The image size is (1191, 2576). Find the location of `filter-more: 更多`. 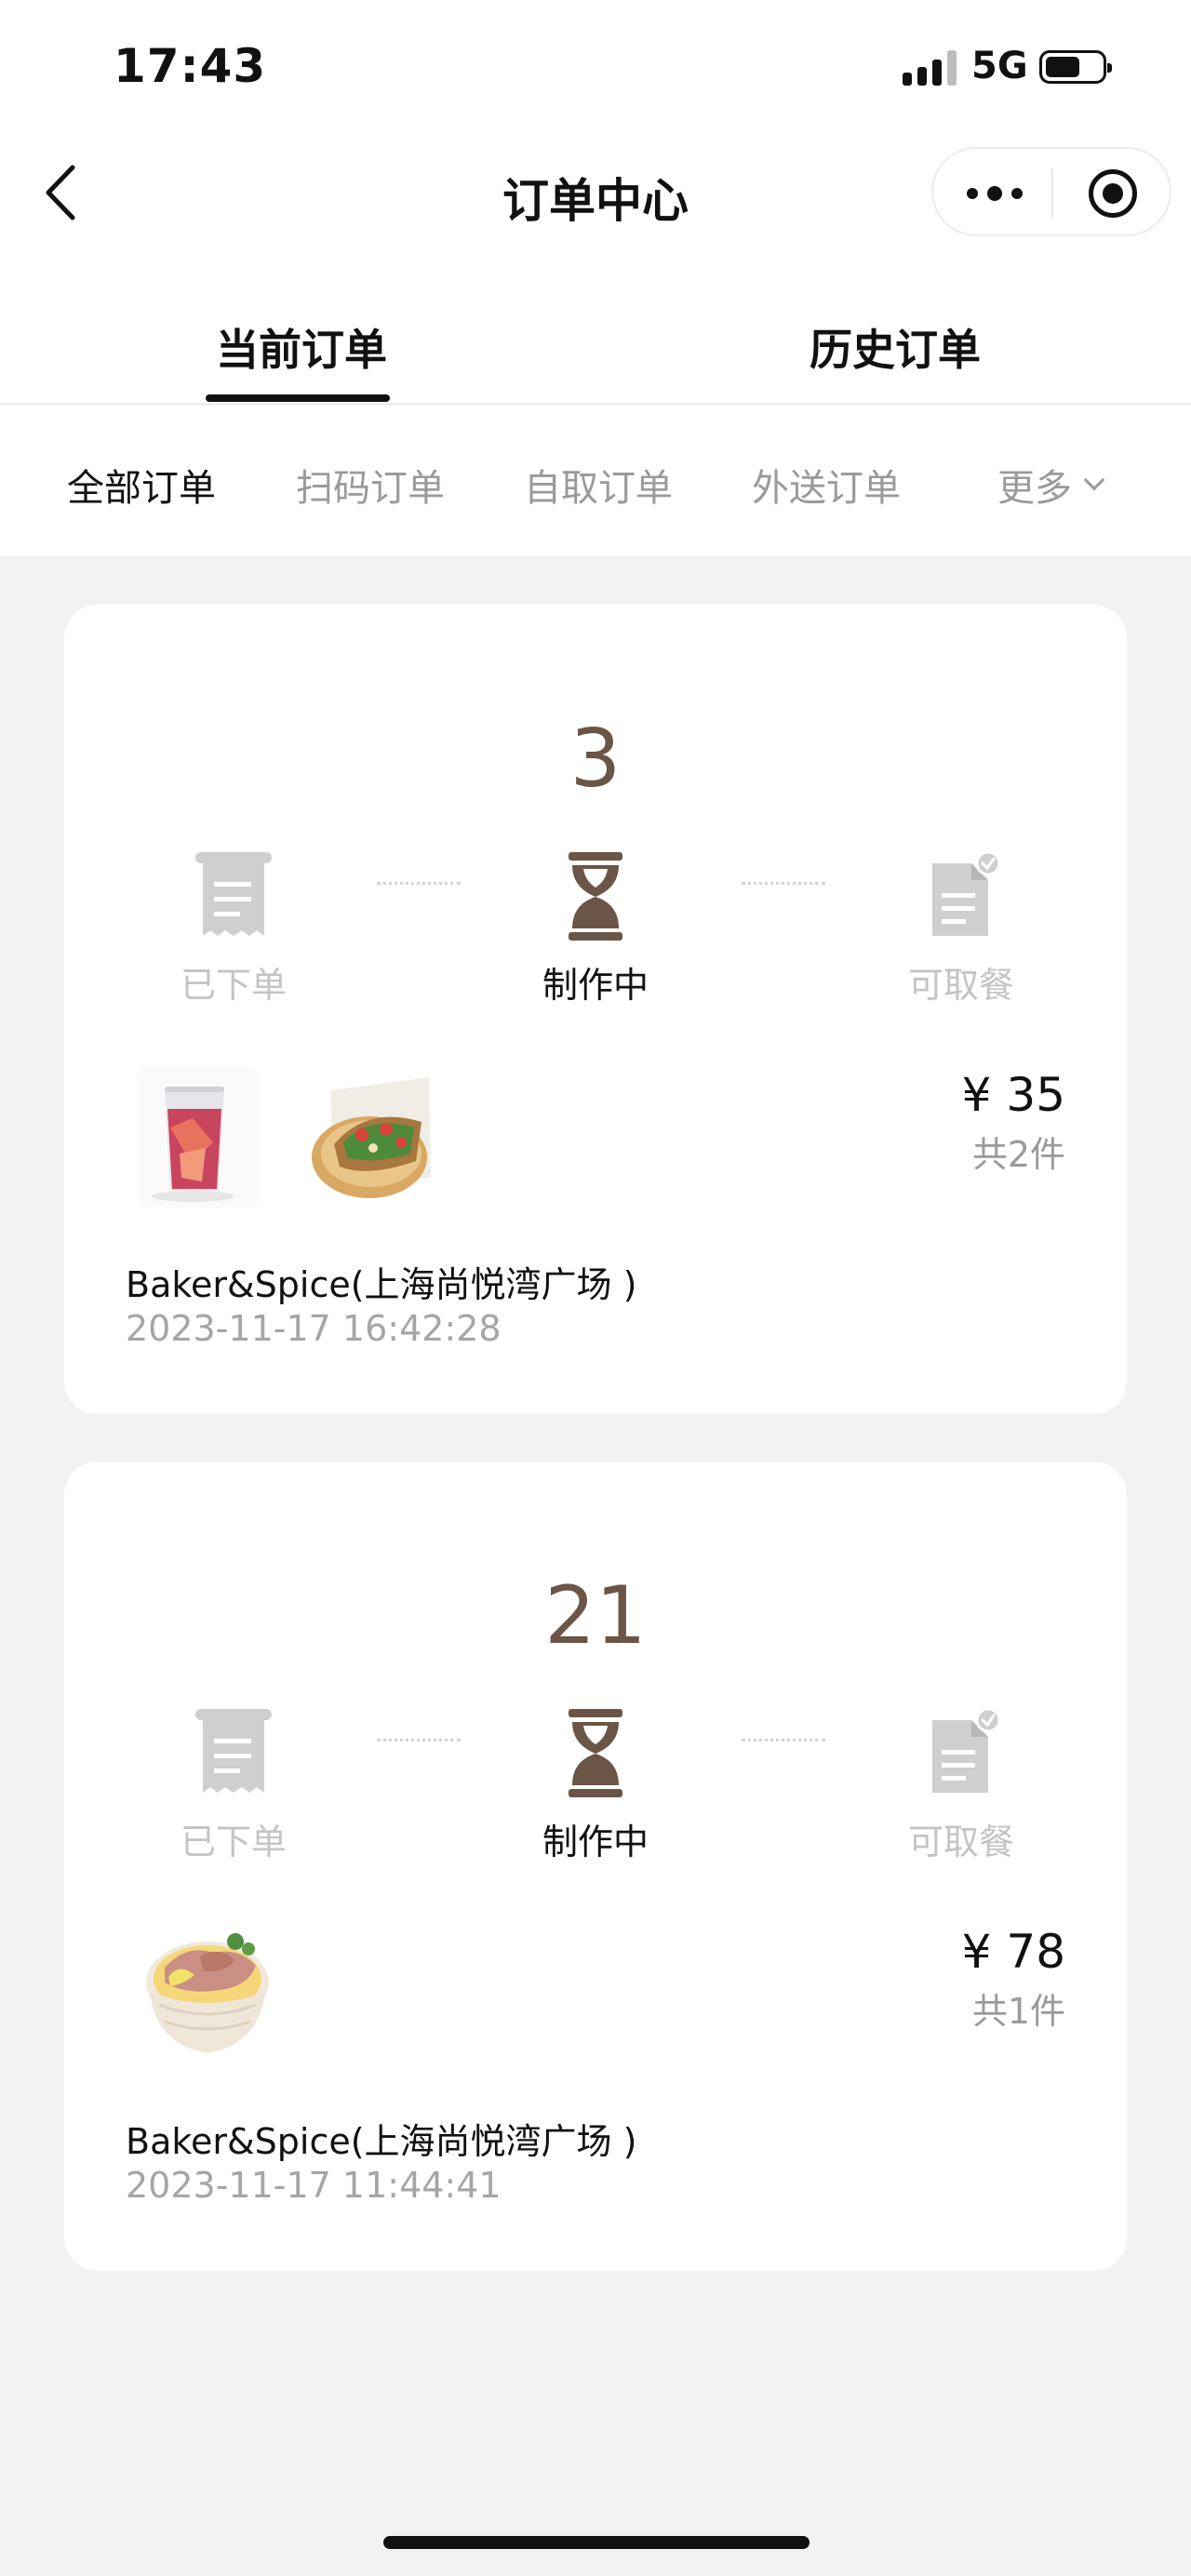

filter-more: 更多 is located at coordinates (1051, 485).